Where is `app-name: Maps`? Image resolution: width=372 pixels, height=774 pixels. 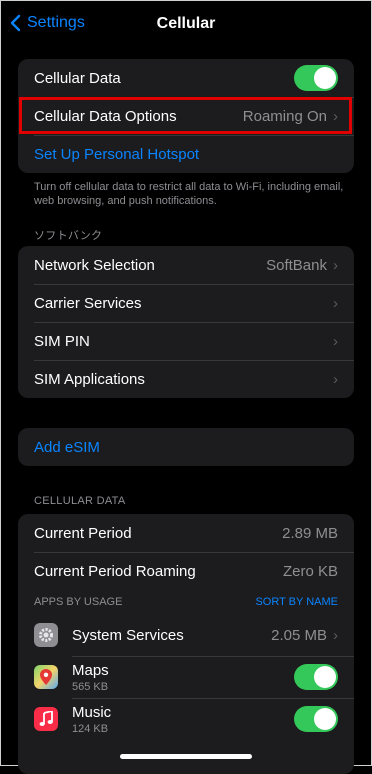 app-name: Maps is located at coordinates (90, 670).